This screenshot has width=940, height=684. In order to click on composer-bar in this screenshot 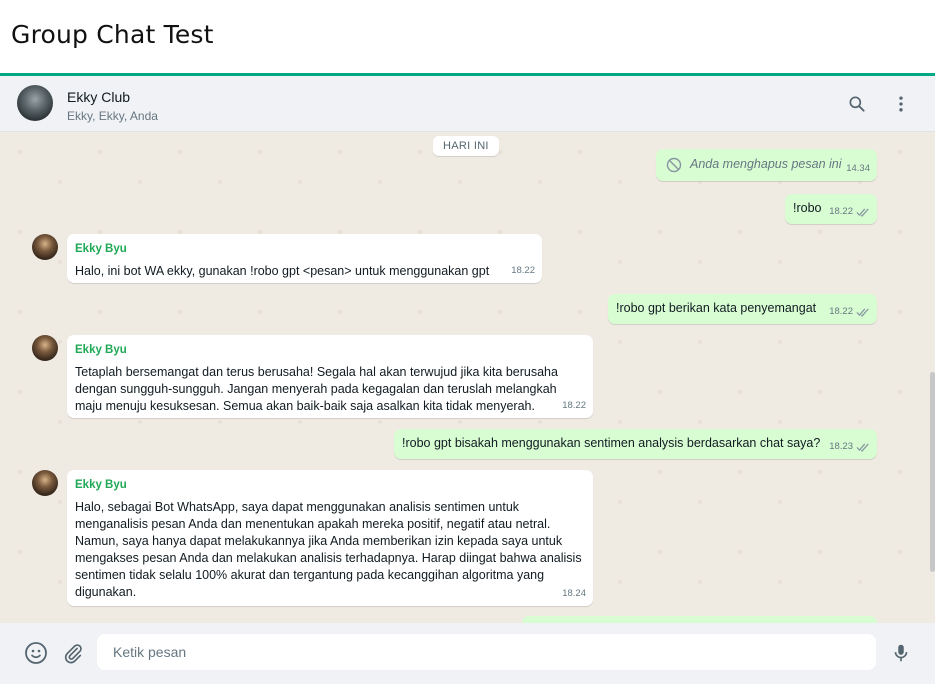, I will do `click(467, 653)`.